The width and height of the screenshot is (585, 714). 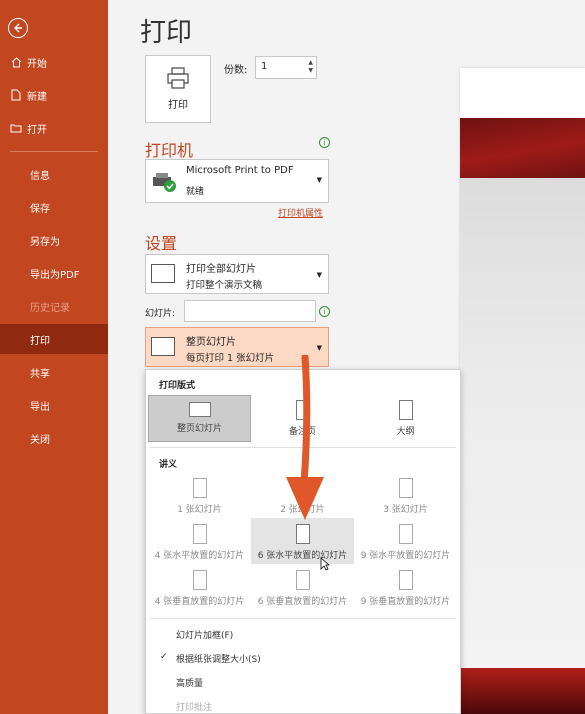 What do you see at coordinates (405, 534) in the screenshot?
I see `handout-9h-icon` at bounding box center [405, 534].